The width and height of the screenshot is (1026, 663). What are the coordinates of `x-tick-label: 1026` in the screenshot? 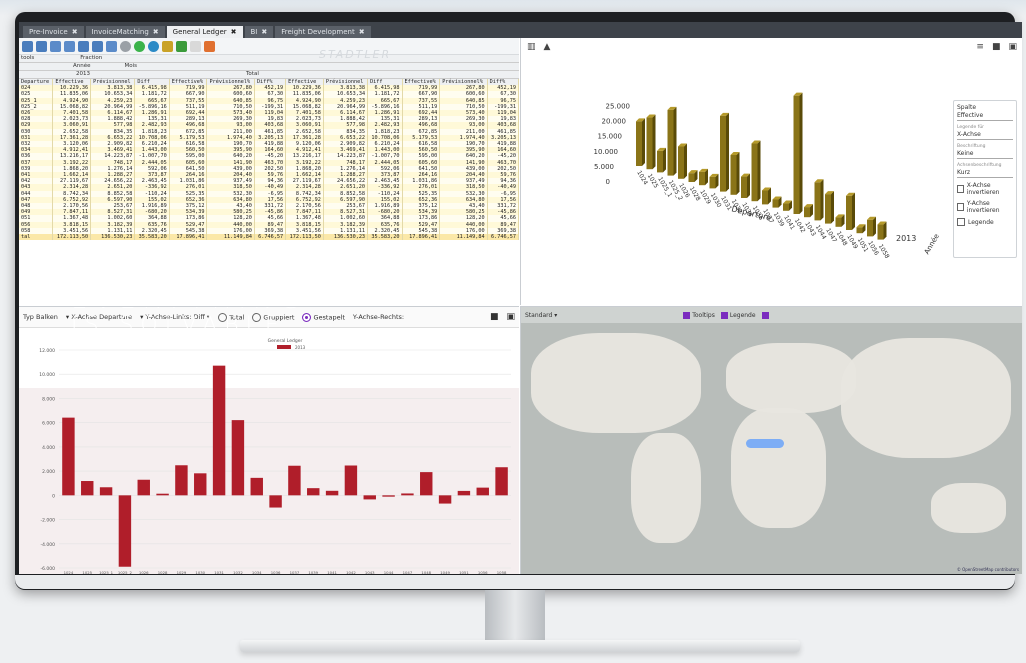 It's located at (144, 572).